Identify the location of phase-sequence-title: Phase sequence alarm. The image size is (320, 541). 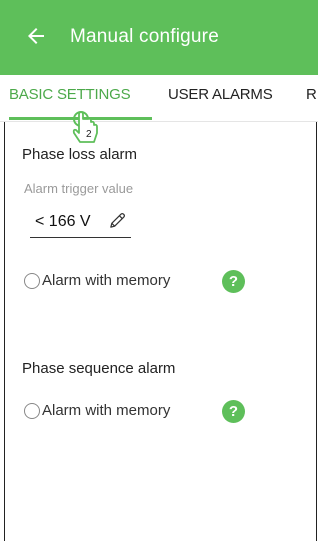
(99, 368).